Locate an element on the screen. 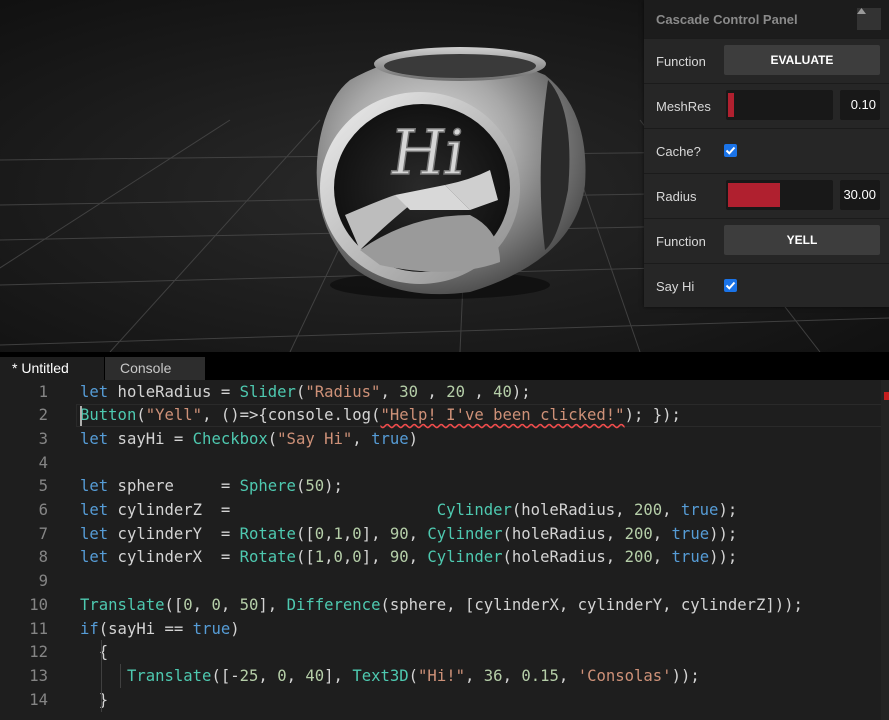 This screenshot has height=720, width=889. code-token: Cylinder is located at coordinates (474, 510).